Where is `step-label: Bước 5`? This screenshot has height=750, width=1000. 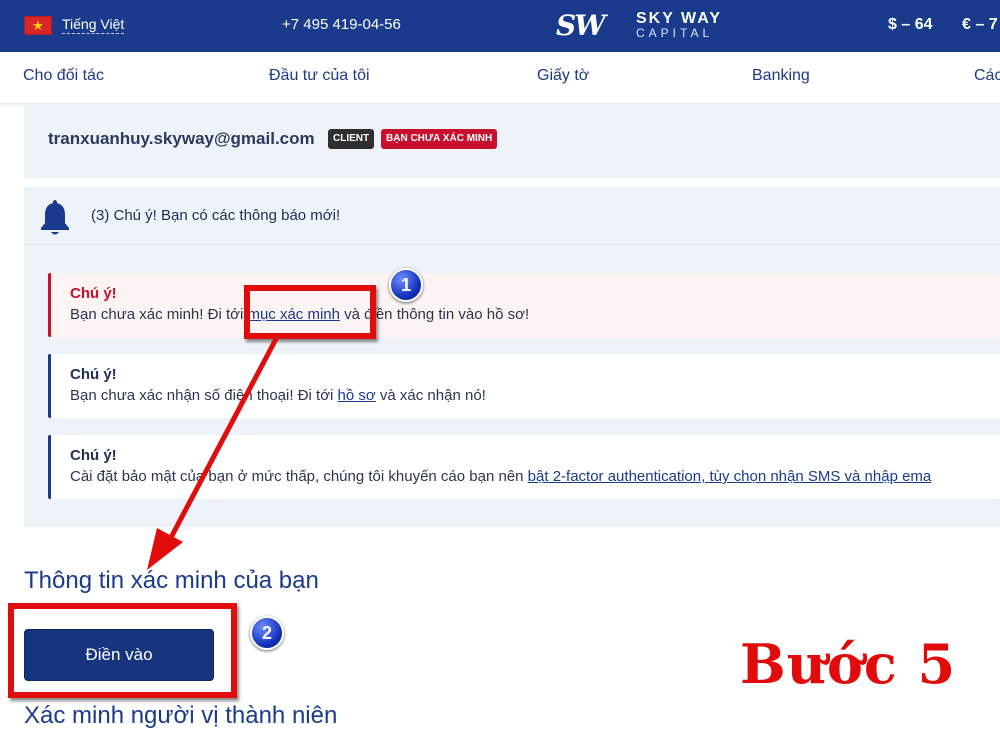
step-label: Bước 5 is located at coordinates (848, 664).